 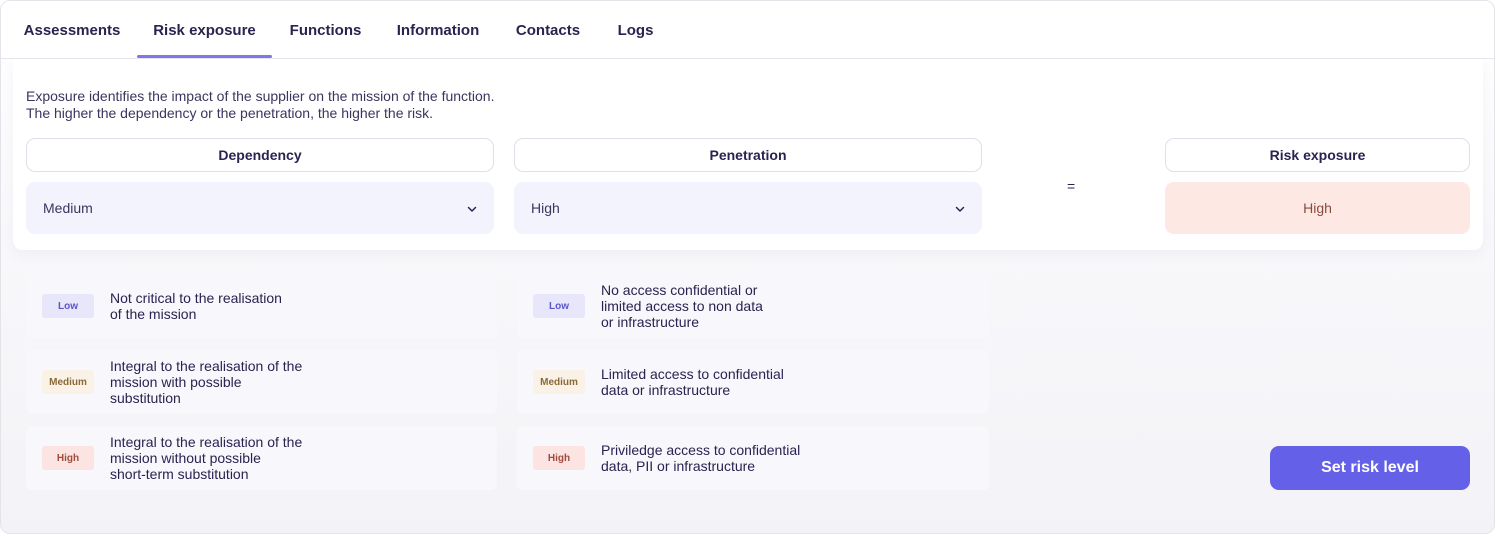 What do you see at coordinates (438, 30) in the screenshot?
I see `tab-information: Information` at bounding box center [438, 30].